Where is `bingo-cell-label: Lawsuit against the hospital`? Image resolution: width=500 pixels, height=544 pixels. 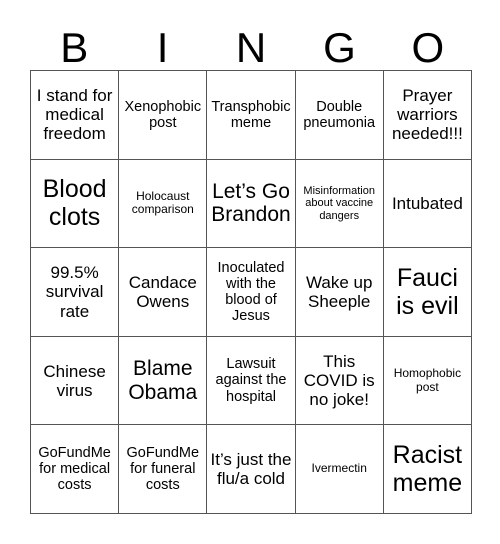
bingo-cell-label: Lawsuit against the hospital is located at coordinates (251, 380).